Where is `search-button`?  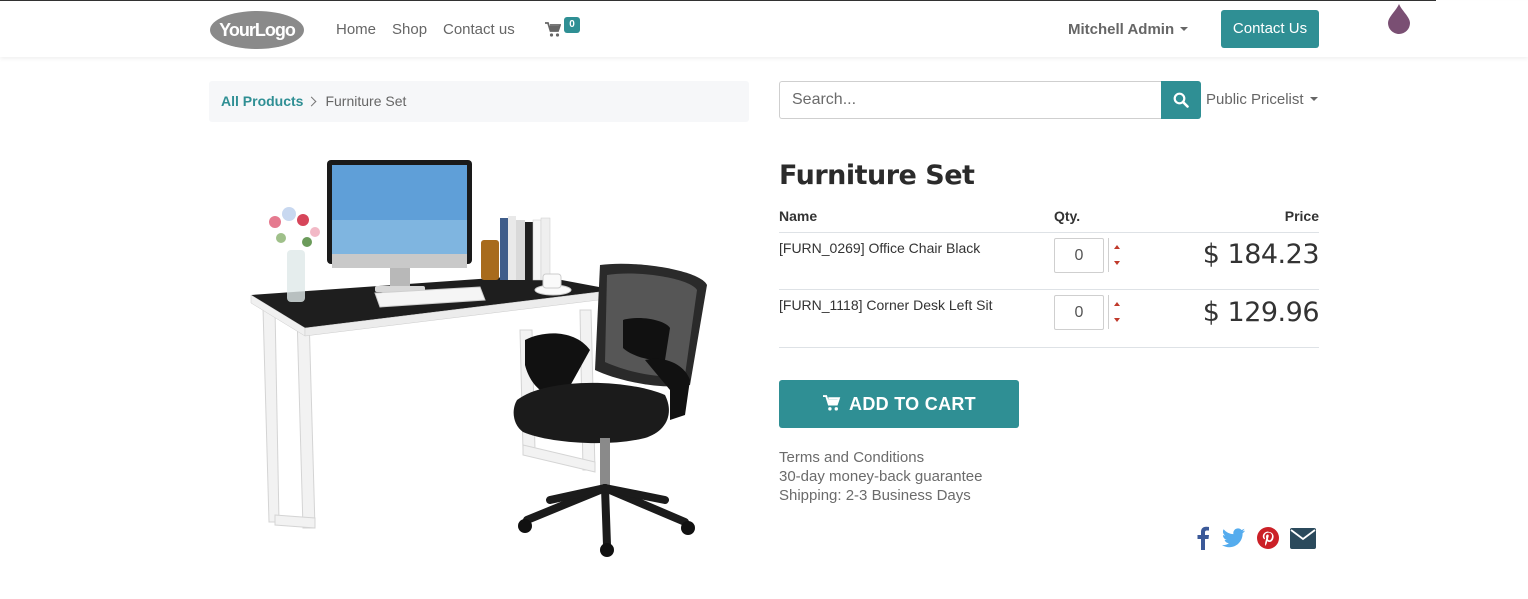
search-button is located at coordinates (1181, 100).